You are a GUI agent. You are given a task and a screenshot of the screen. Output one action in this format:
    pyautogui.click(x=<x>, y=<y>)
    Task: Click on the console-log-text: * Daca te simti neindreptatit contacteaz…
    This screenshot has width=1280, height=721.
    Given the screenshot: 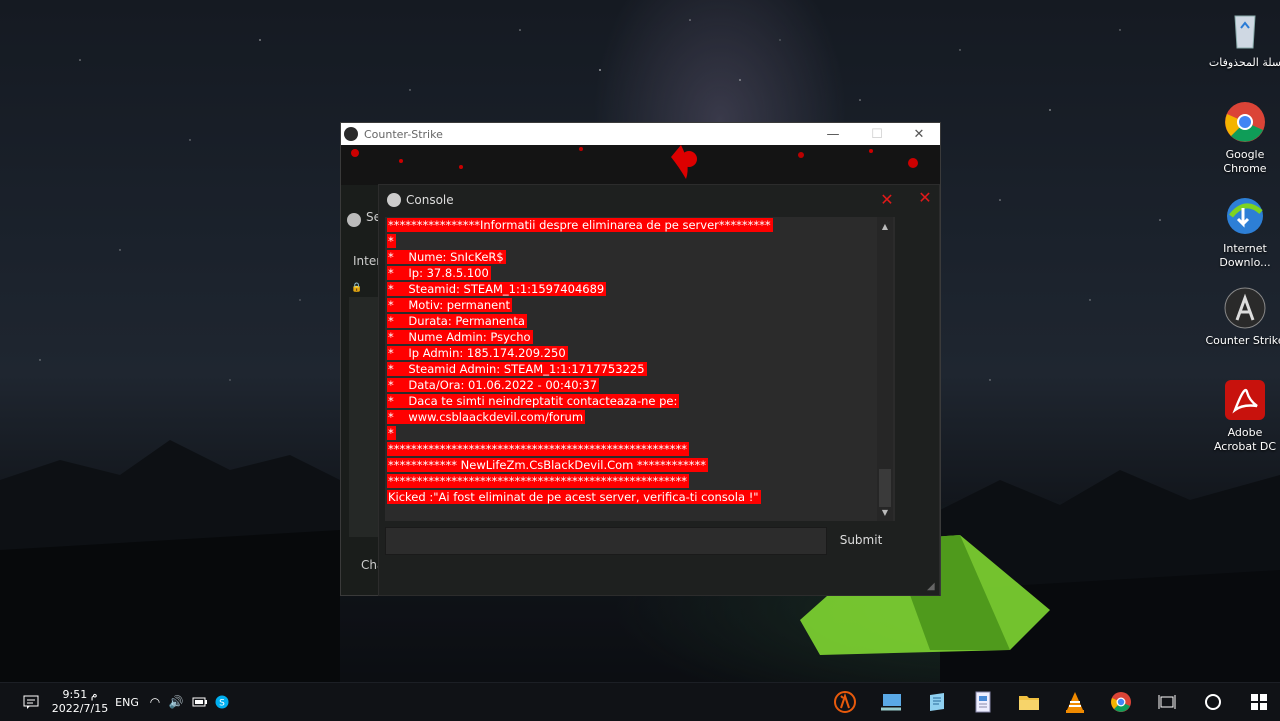 What is the action you would take?
    pyautogui.click(x=533, y=401)
    